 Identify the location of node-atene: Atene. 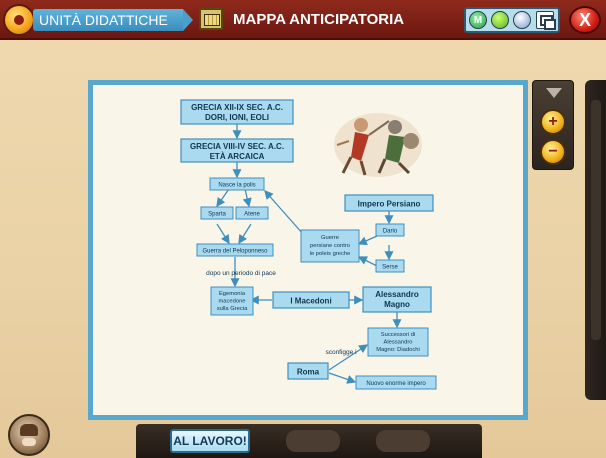
(252, 213).